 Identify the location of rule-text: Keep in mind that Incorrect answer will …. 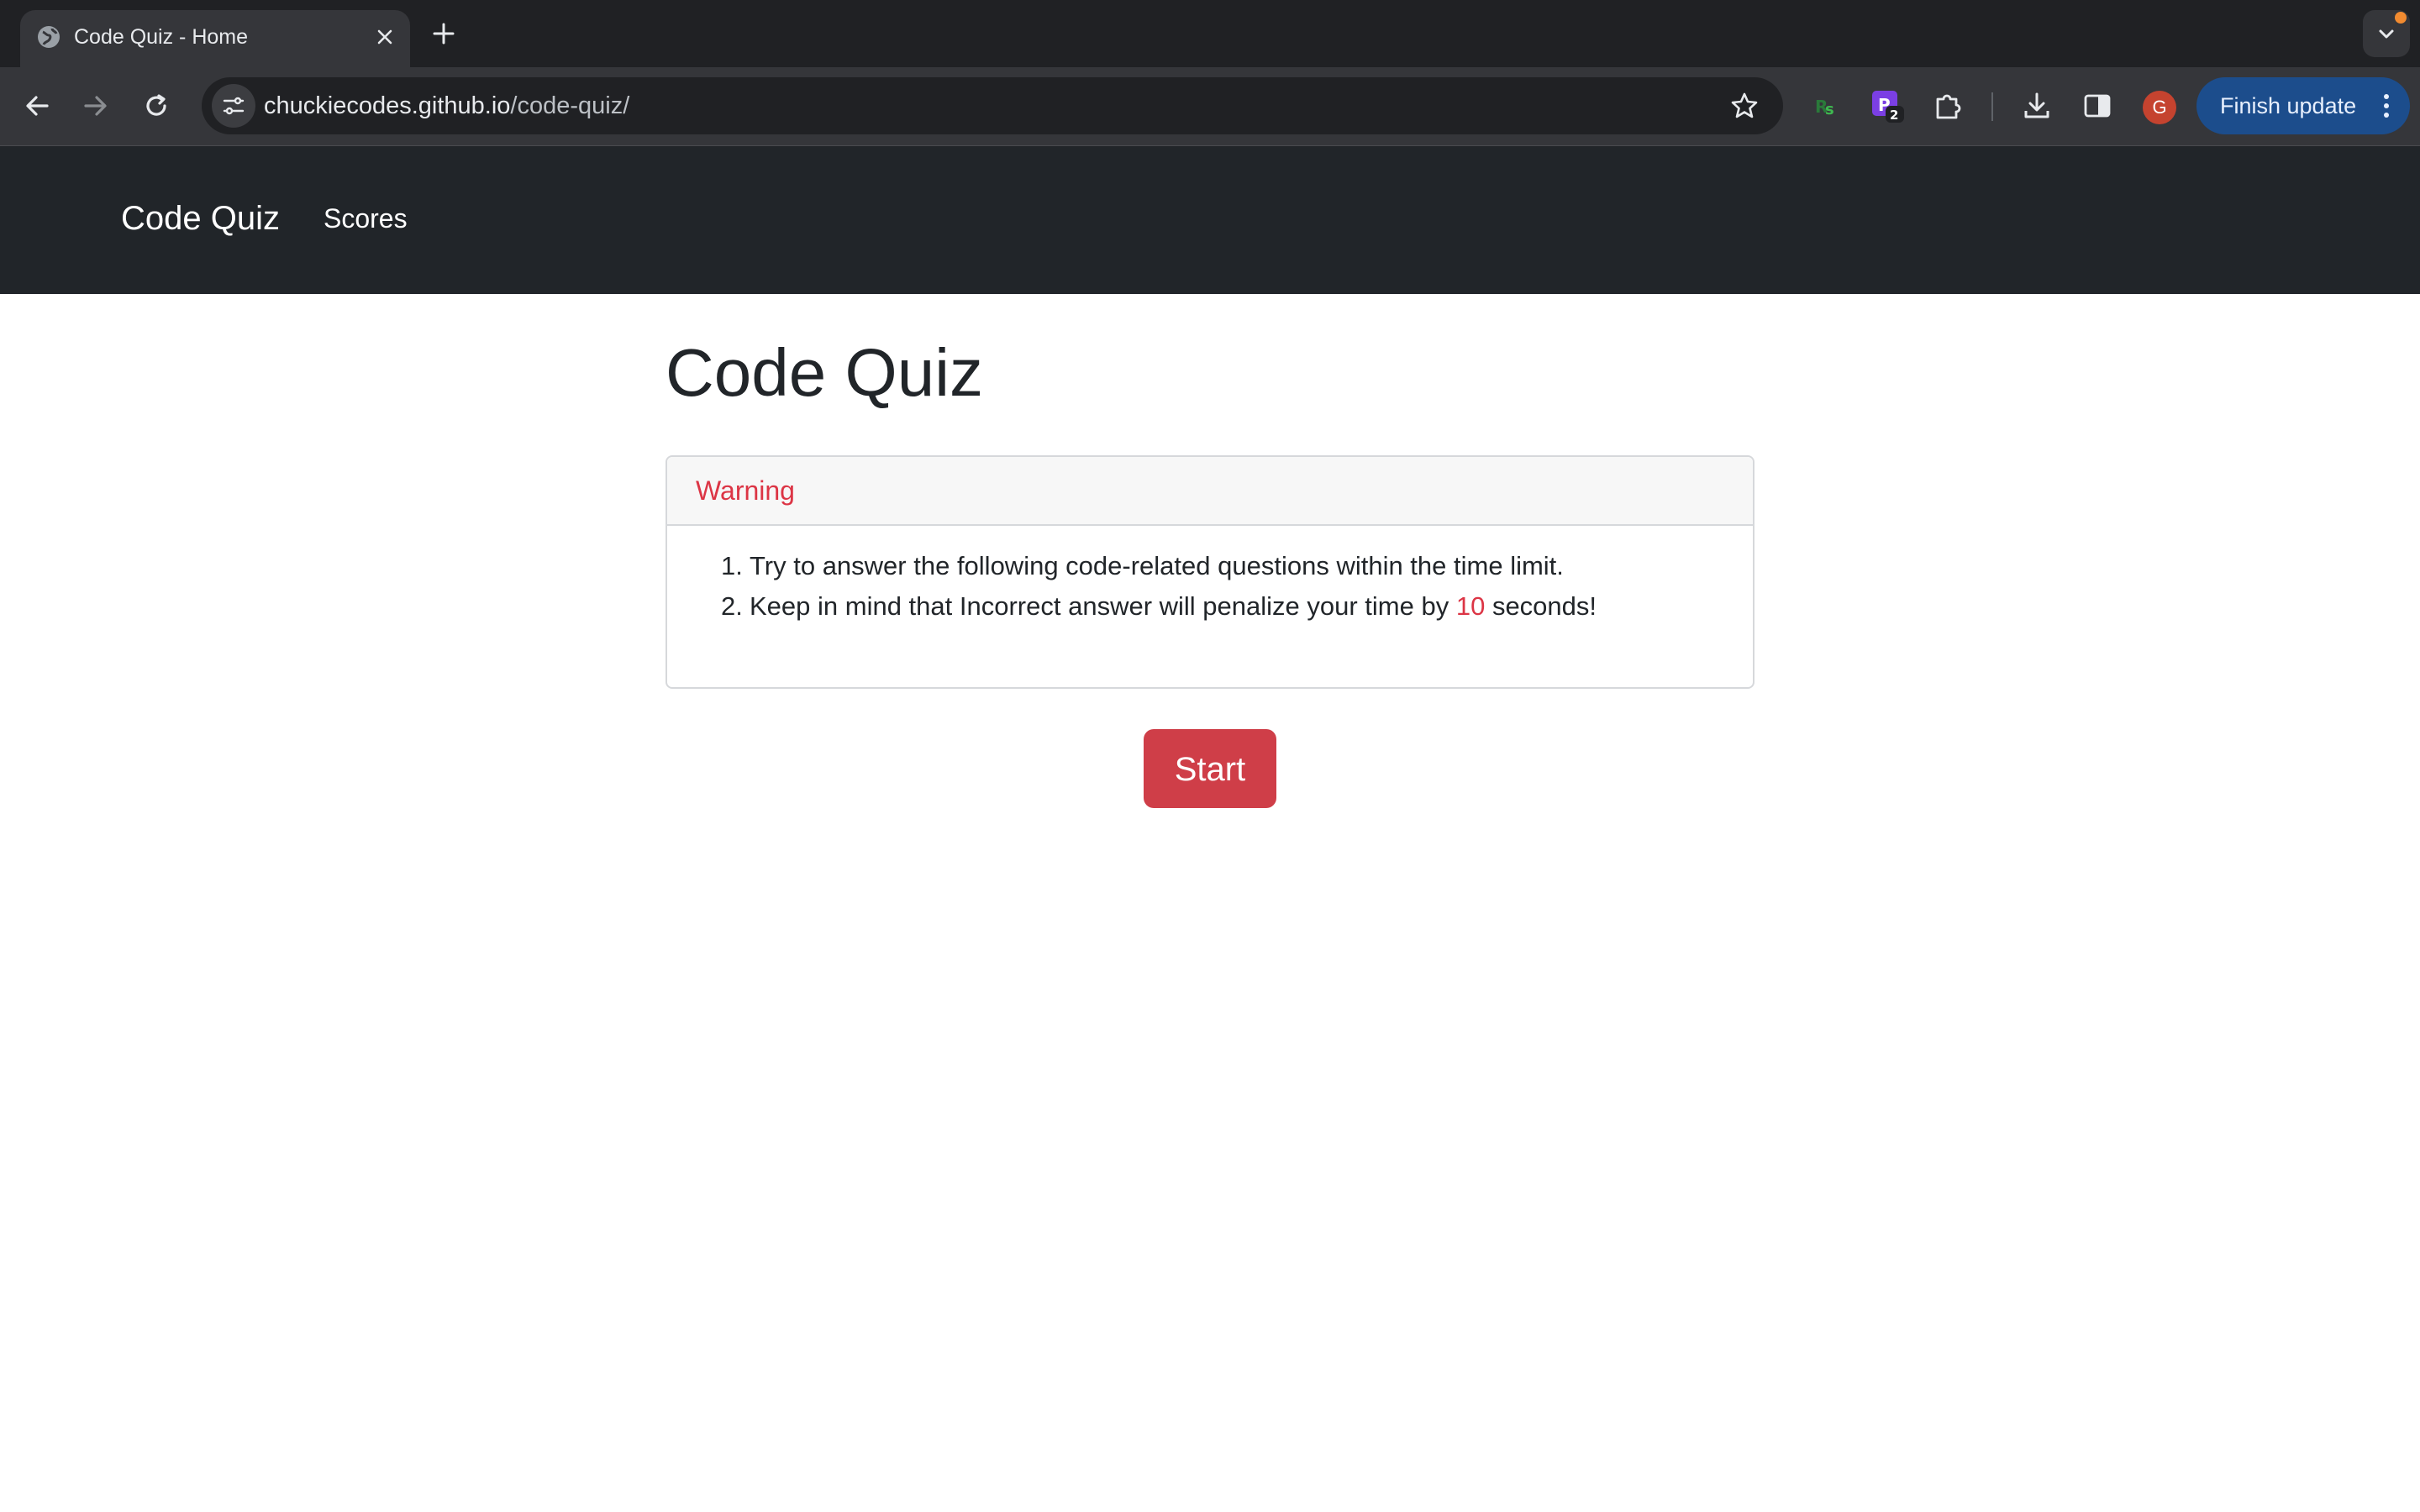
(1103, 606).